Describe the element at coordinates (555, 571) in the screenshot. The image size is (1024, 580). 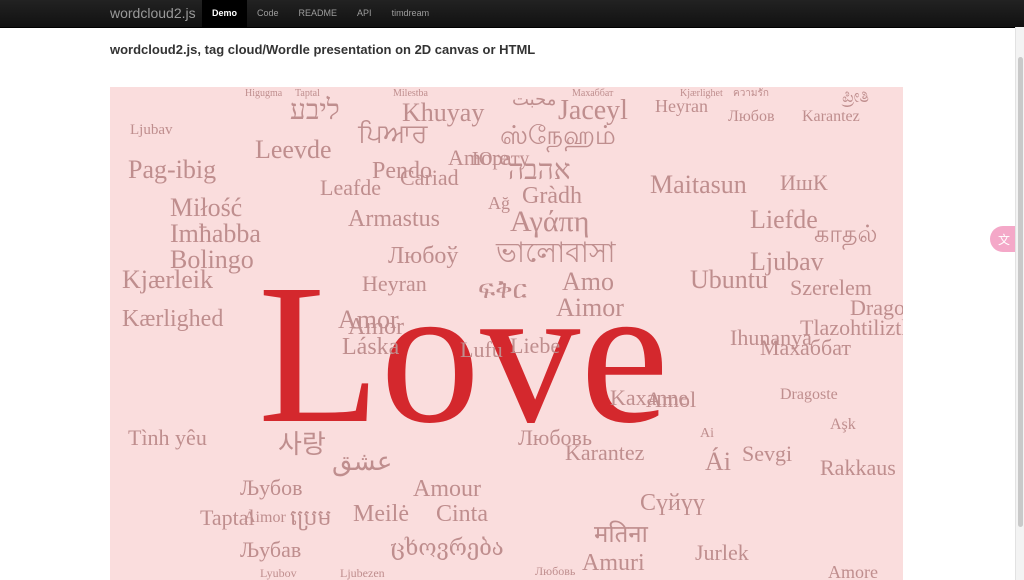
I see `cloud-word: Любовь` at that location.